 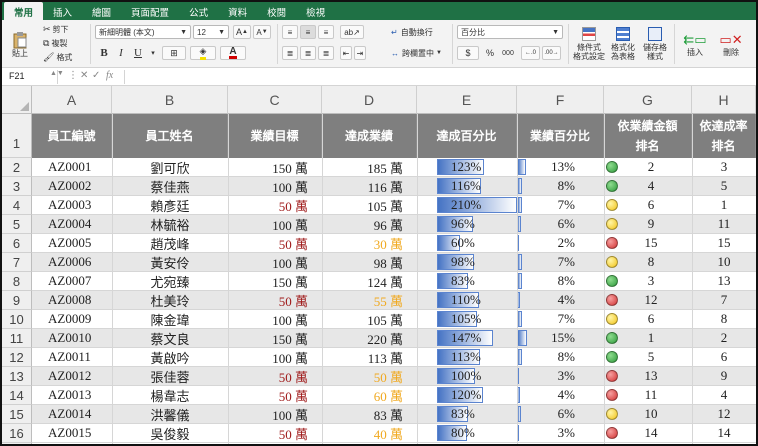 What do you see at coordinates (72, 205) in the screenshot?
I see `employee-id-cell: AZ0003` at bounding box center [72, 205].